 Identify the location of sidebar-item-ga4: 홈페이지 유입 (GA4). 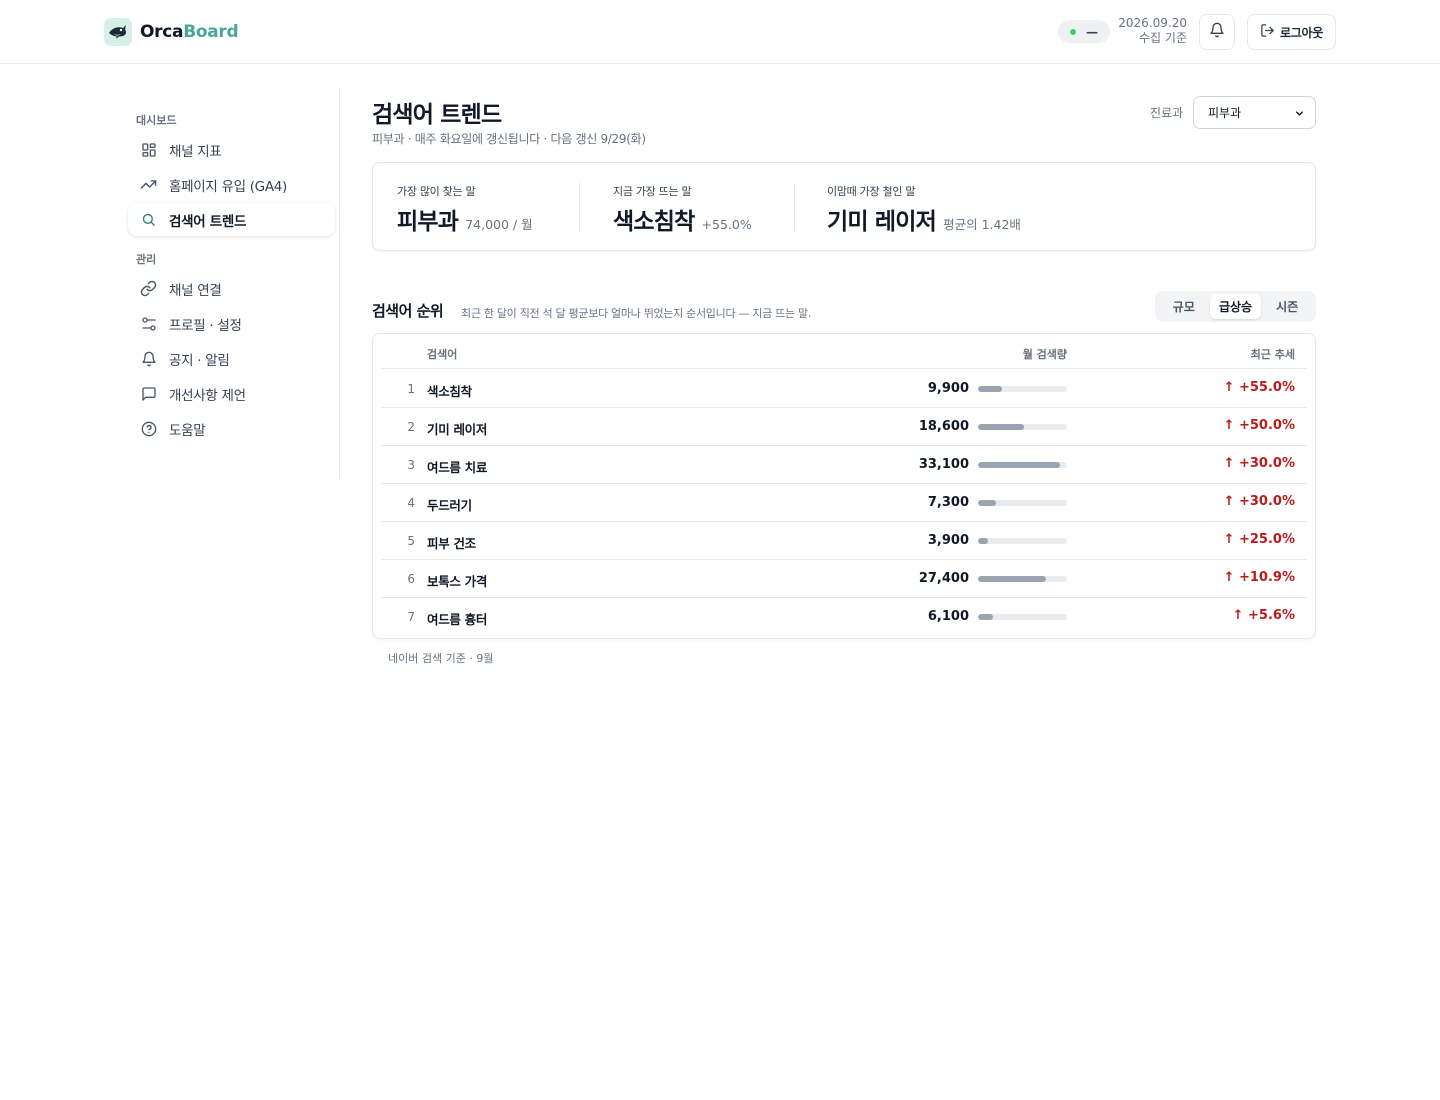
(231, 184).